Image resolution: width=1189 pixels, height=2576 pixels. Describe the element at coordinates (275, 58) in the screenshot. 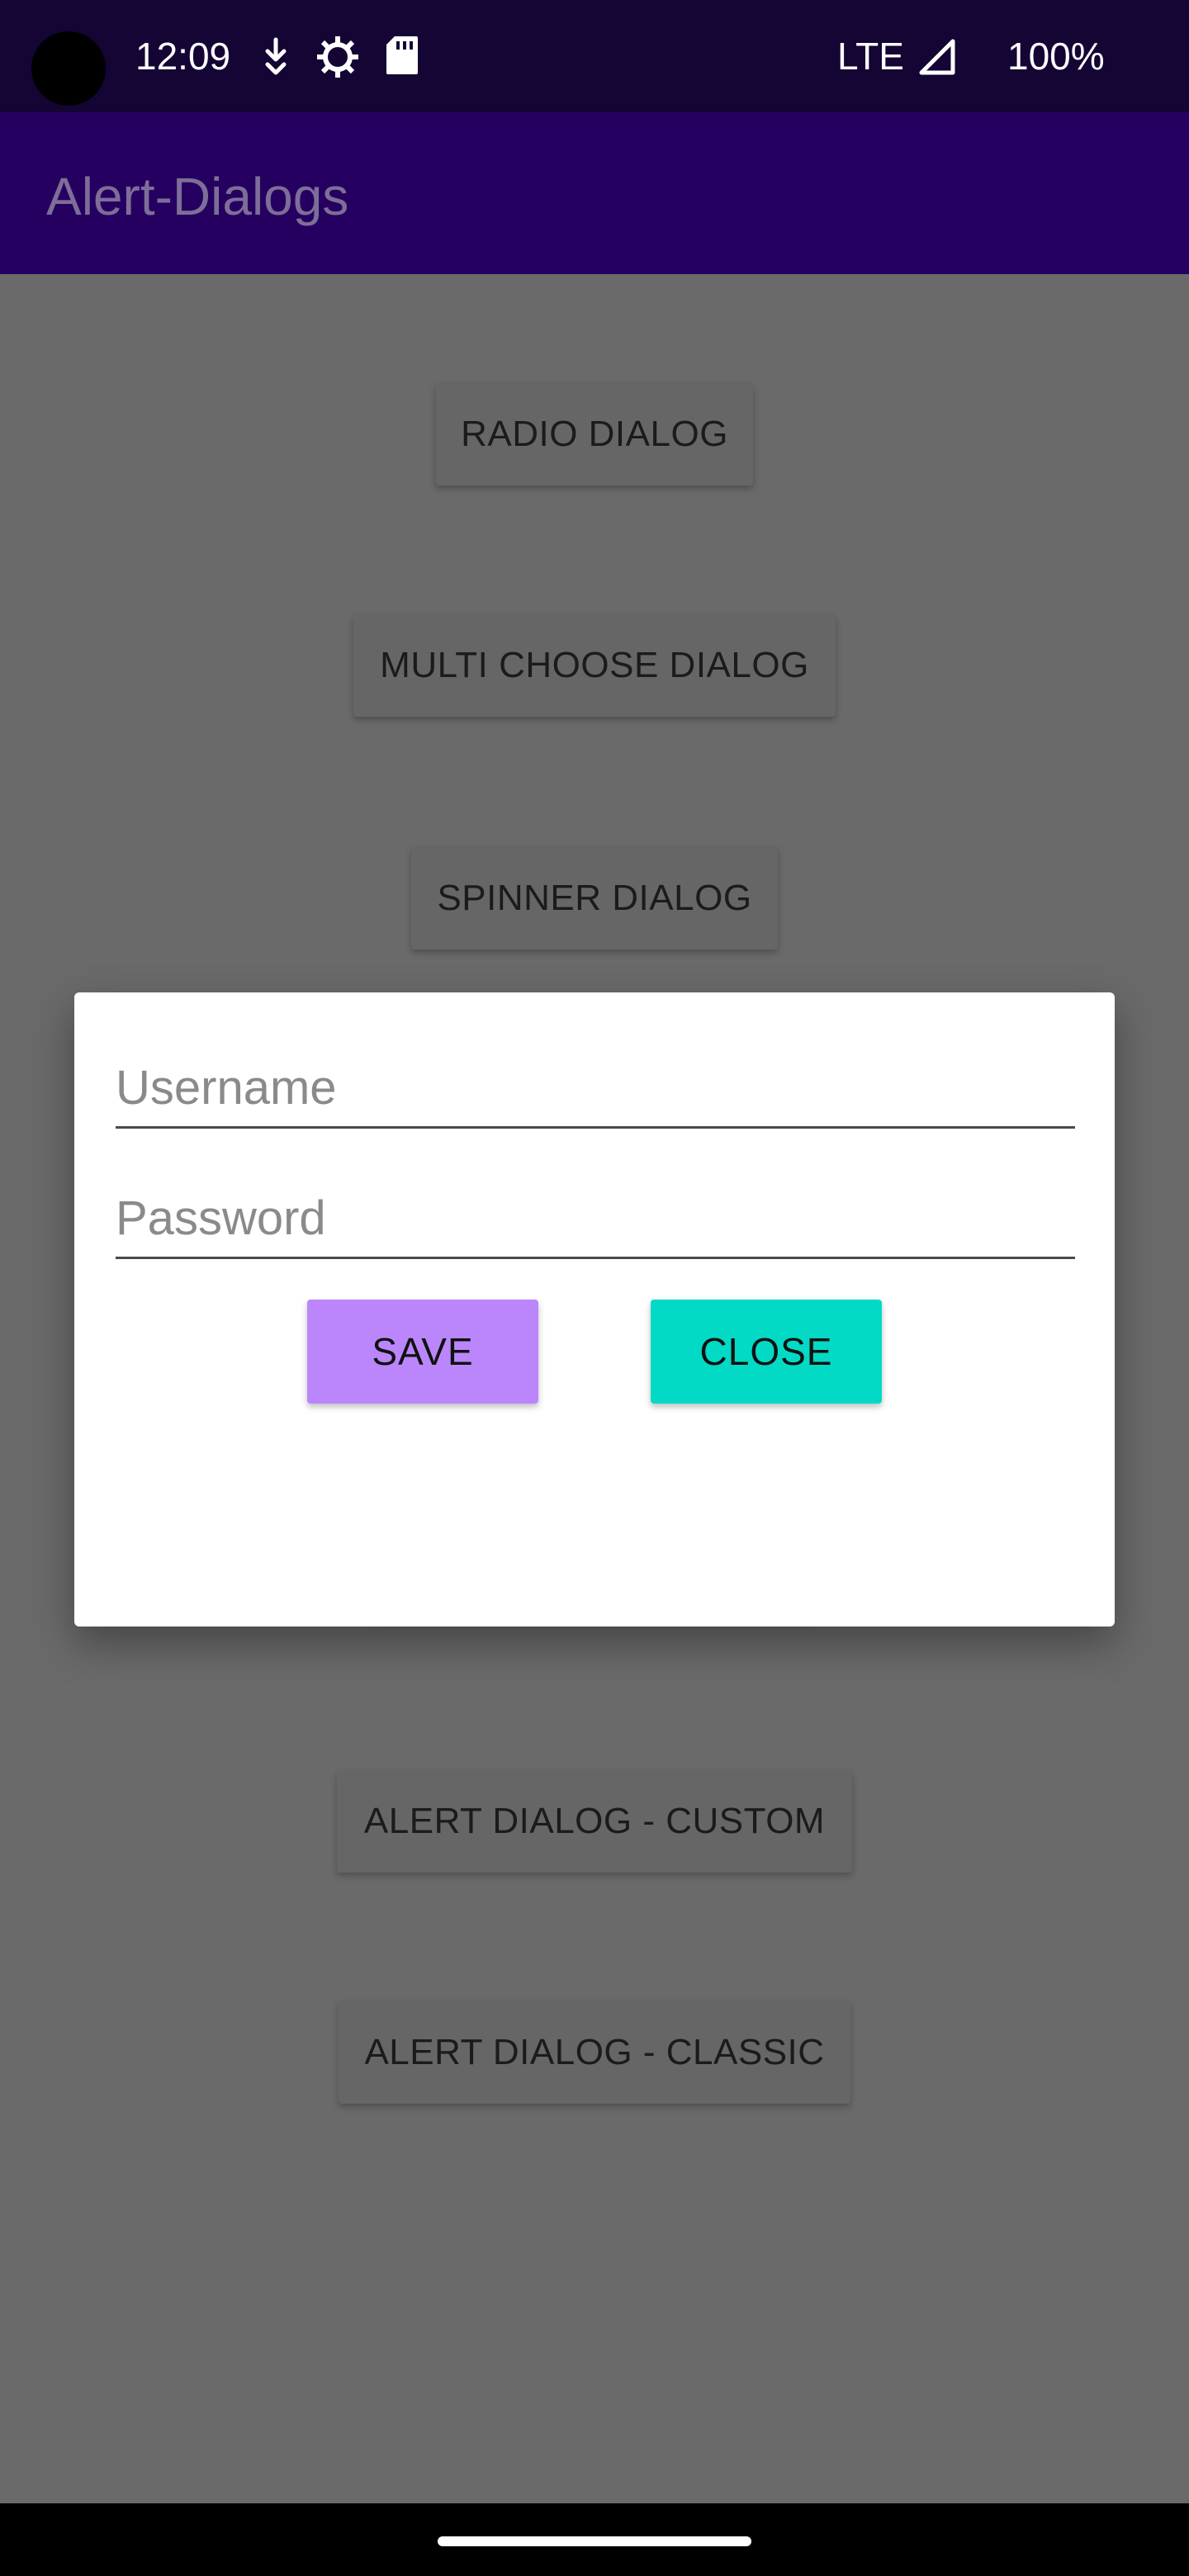

I see `download-icon` at that location.